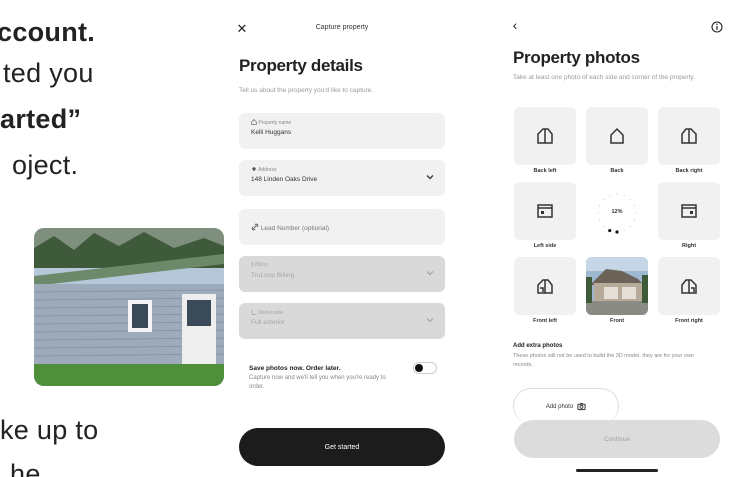 The height and width of the screenshot is (477, 736). Describe the element at coordinates (342, 227) in the screenshot. I see `lead-number-field: Lead Number (optional)` at that location.